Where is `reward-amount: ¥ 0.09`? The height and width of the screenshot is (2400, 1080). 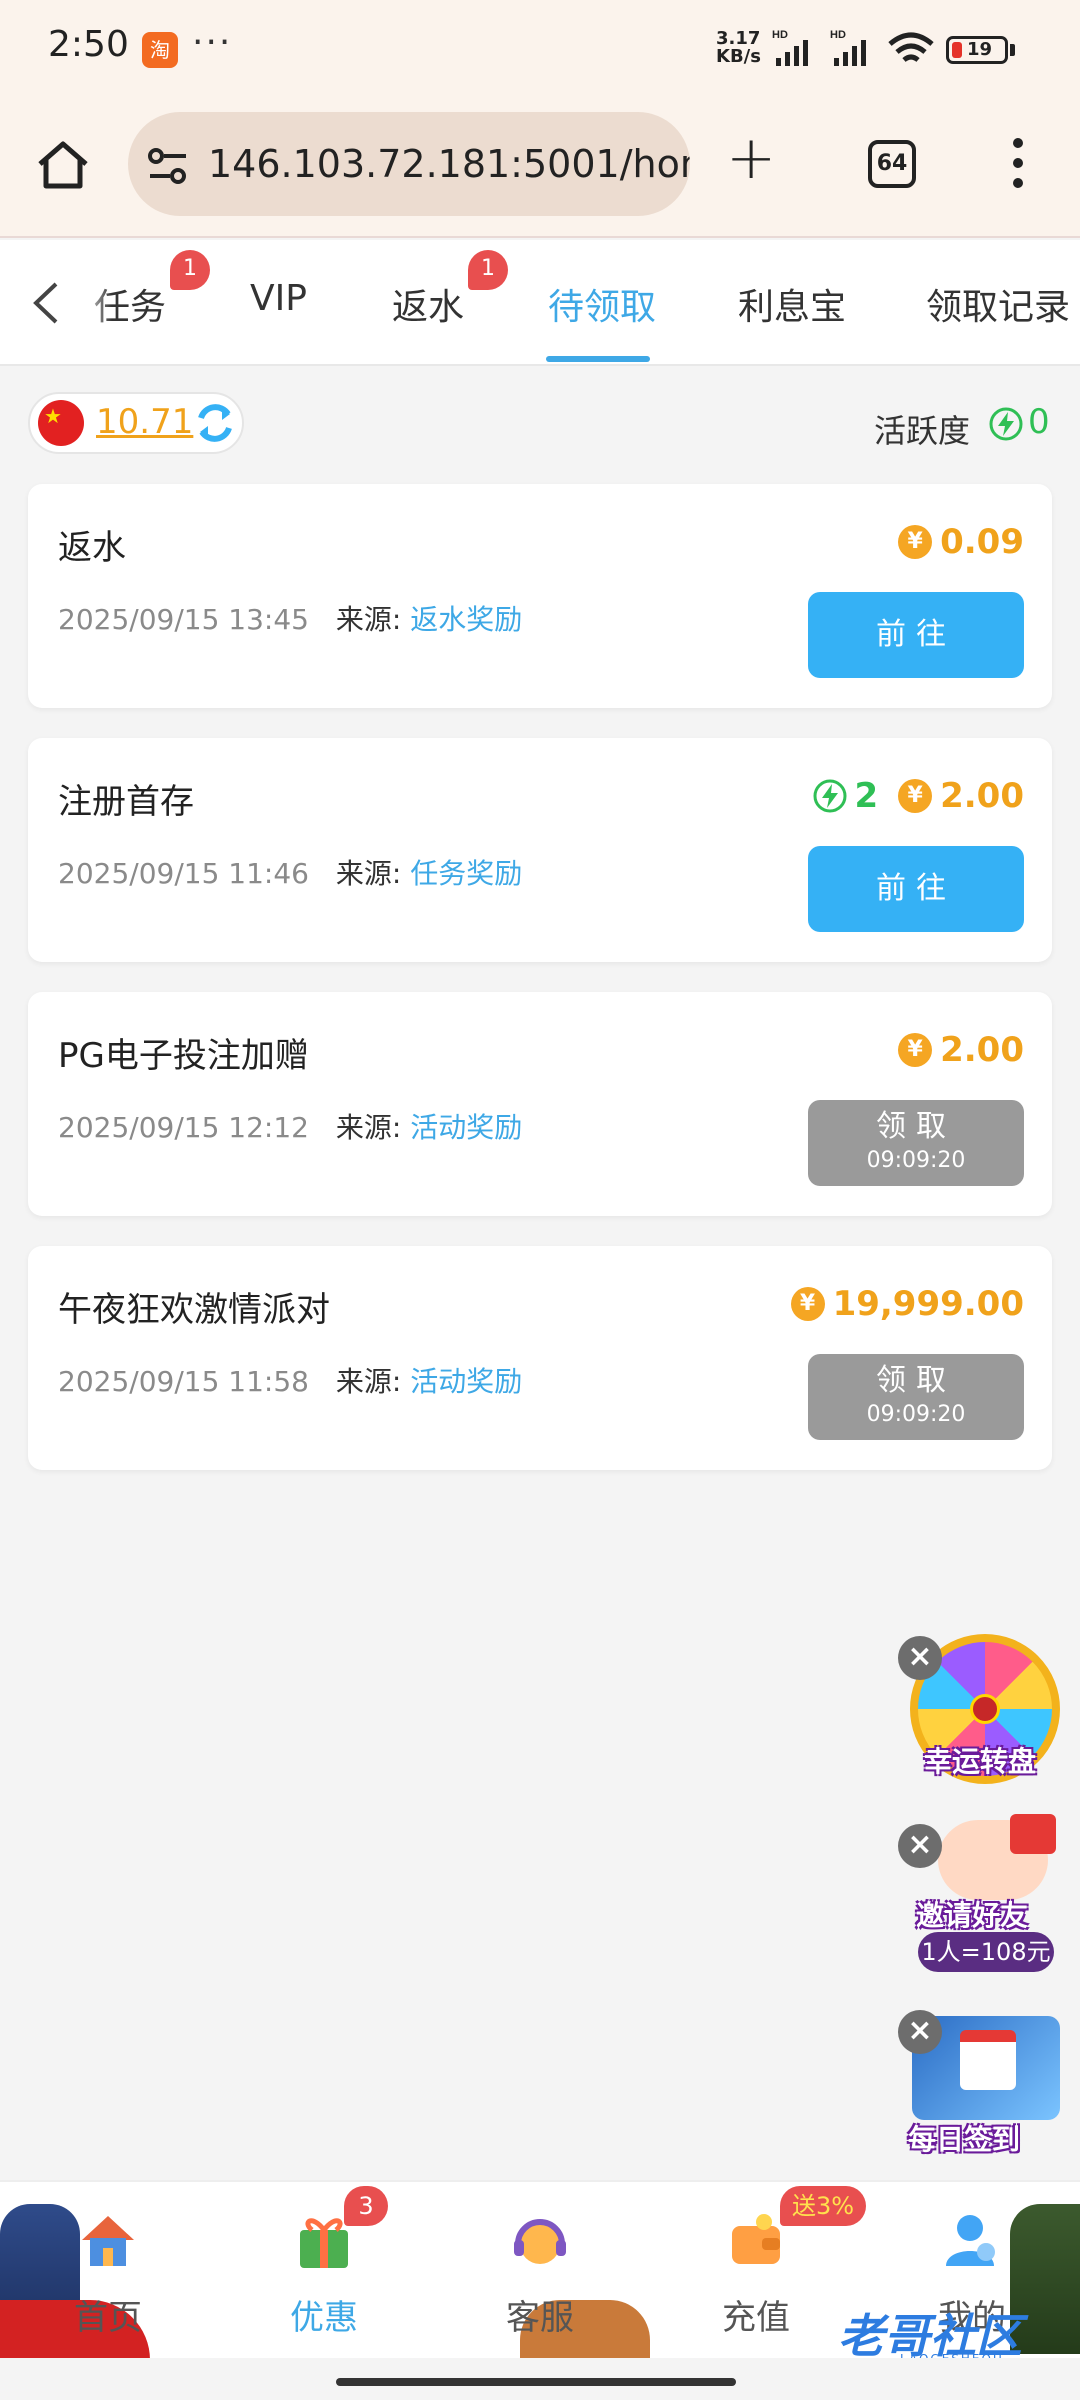
reward-amount: ¥ 0.09 is located at coordinates (961, 542).